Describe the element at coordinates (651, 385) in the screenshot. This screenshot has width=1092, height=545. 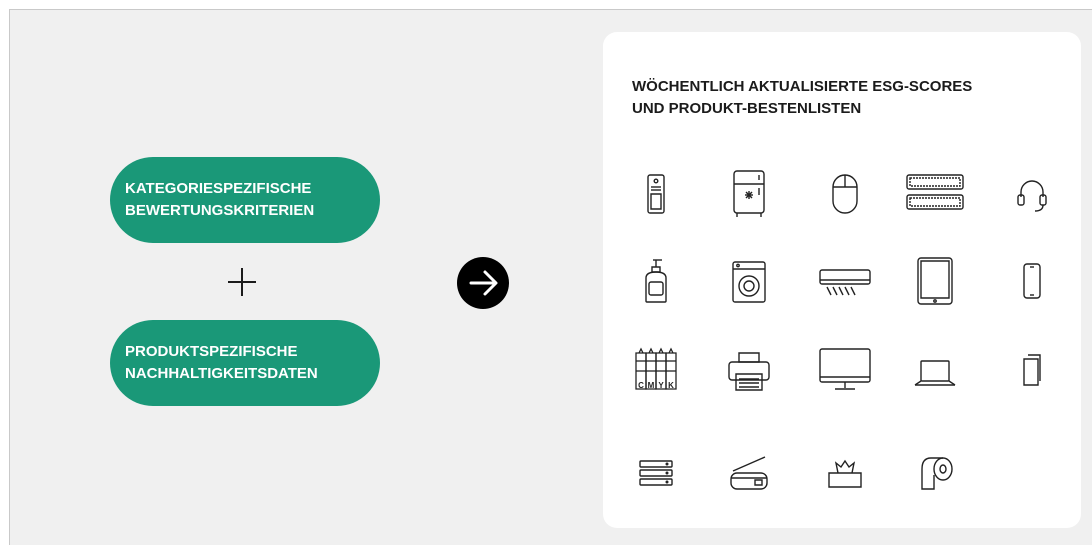
I see `toner-label-m: M` at that location.